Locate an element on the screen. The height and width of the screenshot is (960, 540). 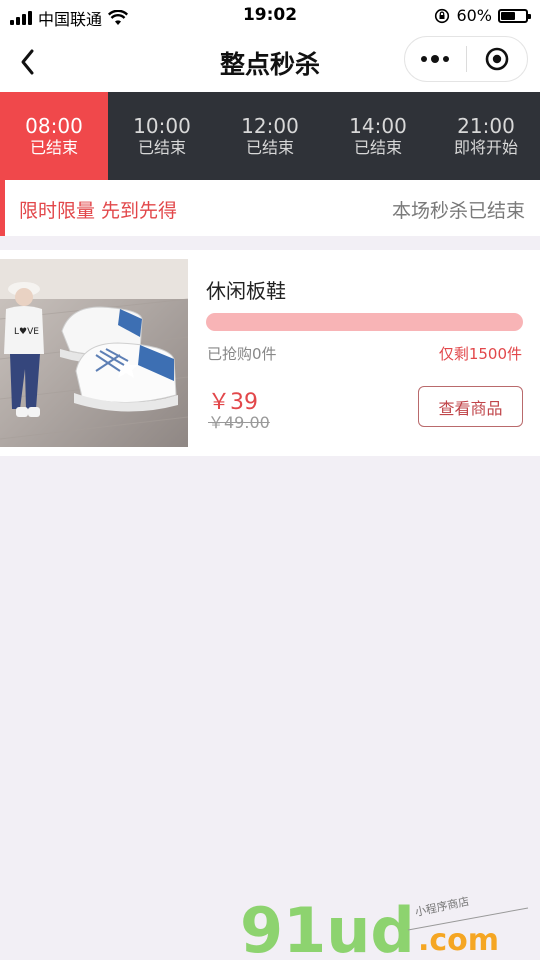
tab-1400: 14:00 已结束 is located at coordinates (378, 136).